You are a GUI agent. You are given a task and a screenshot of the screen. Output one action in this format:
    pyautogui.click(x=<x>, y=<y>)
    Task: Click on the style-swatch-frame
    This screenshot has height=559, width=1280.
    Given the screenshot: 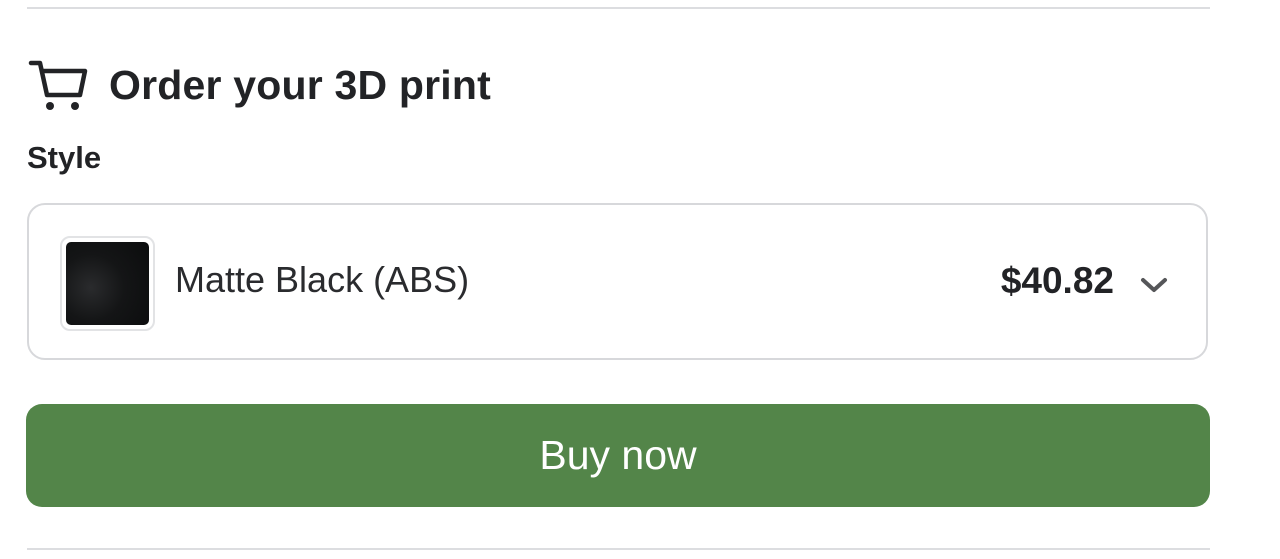 What is the action you would take?
    pyautogui.click(x=107, y=283)
    